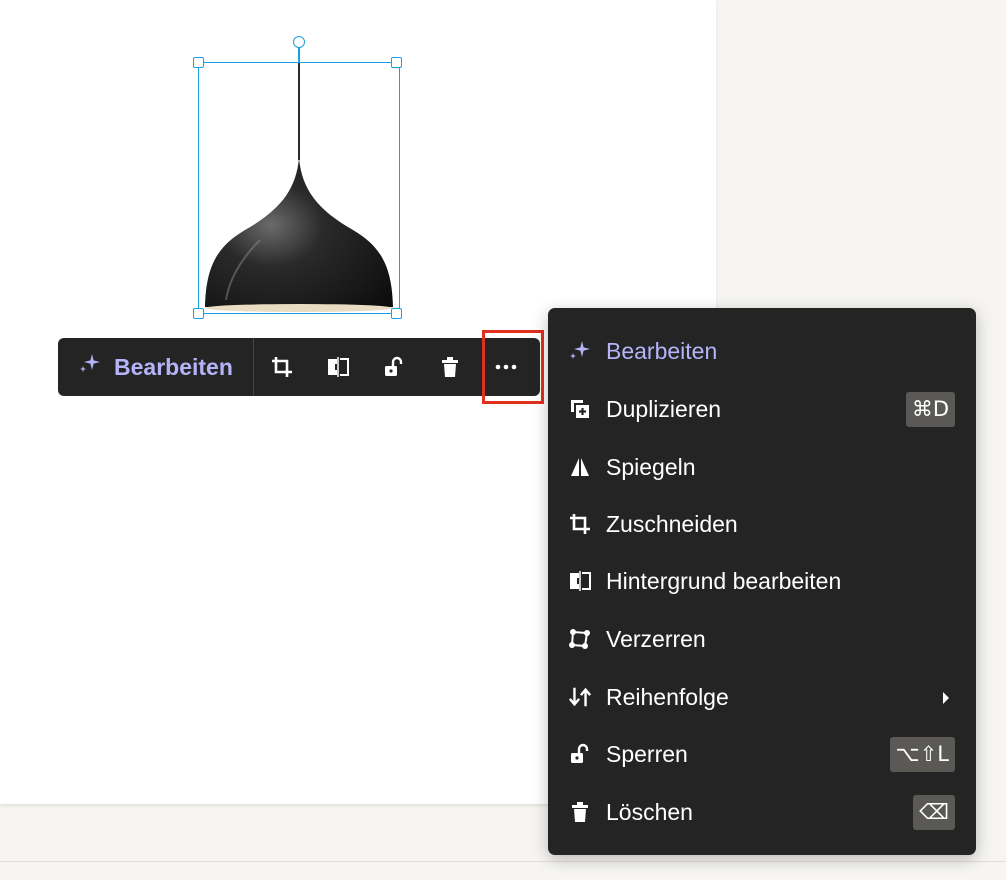 The height and width of the screenshot is (880, 1006). I want to click on menu-item-lock: Sperren ⌥⇧L, so click(762, 754).